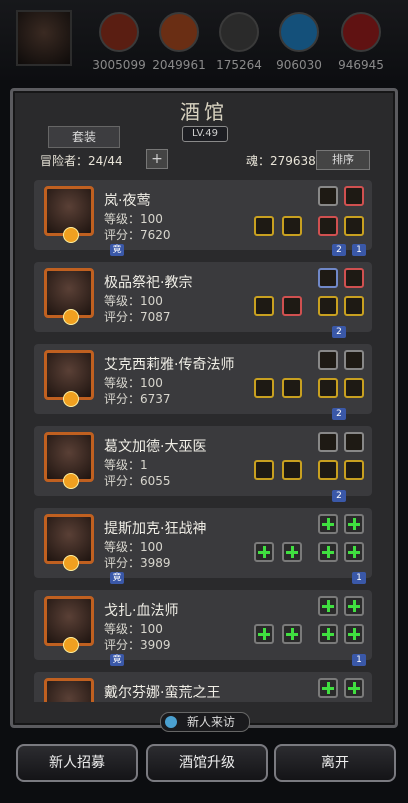  I want to click on suit-button: 套装, so click(84, 137).